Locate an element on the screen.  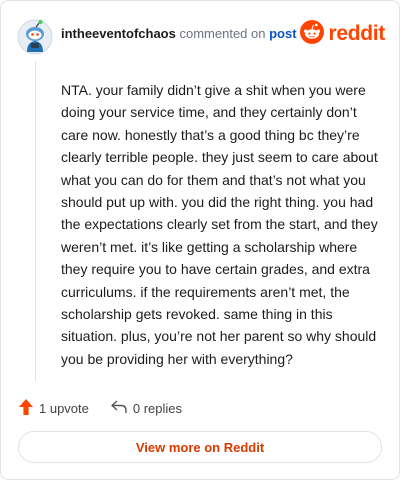
comment-byline: intheeventofchaos commented on post is located at coordinates (179, 33).